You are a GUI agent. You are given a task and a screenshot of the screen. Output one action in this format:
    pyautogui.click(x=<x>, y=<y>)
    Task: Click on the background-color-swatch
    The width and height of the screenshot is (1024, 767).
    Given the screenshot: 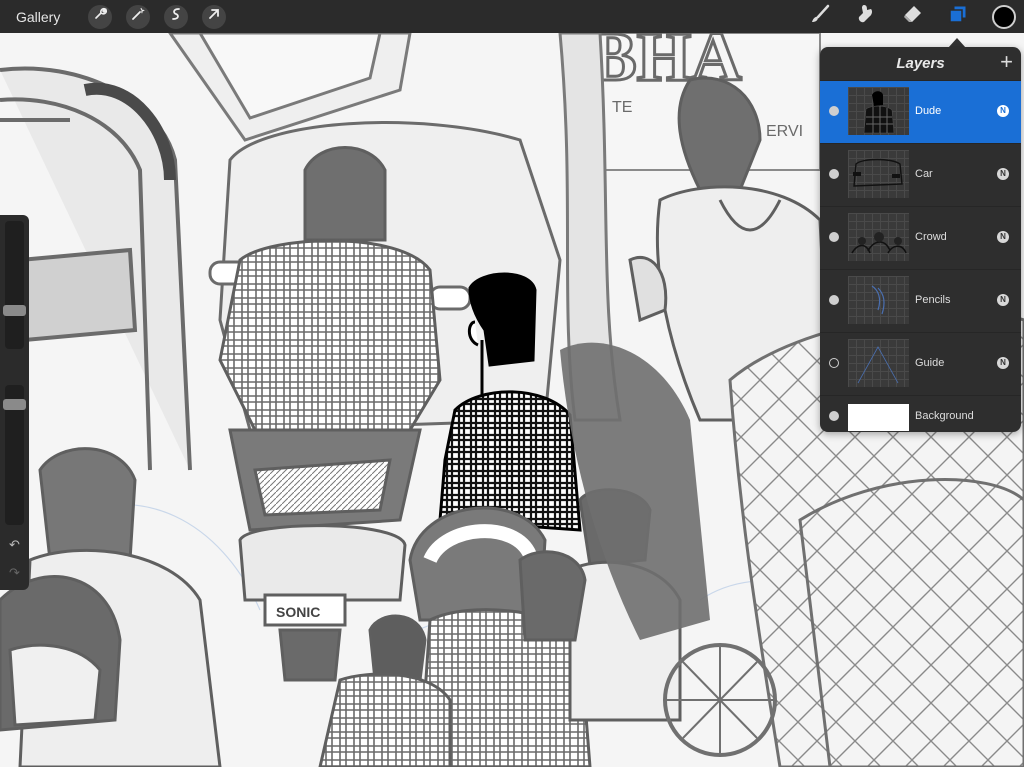 What is the action you would take?
    pyautogui.click(x=878, y=417)
    